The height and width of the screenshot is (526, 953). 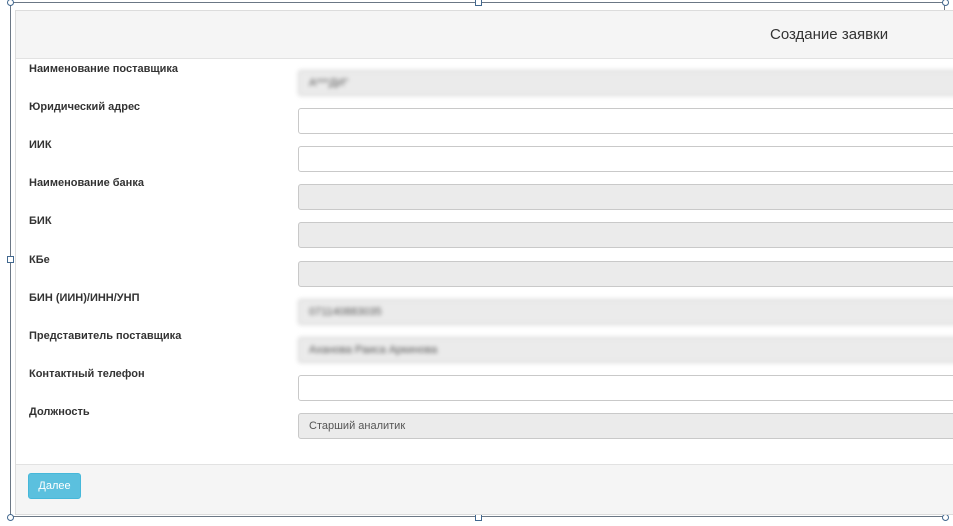 What do you see at coordinates (945, 3) in the screenshot?
I see `resize-handle-top-right` at bounding box center [945, 3].